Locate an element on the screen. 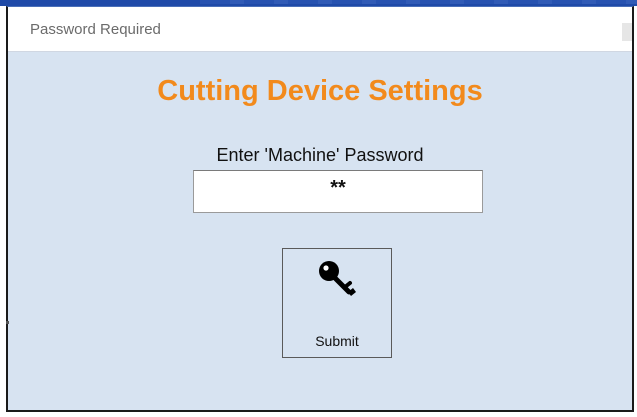  key-icon is located at coordinates (337, 278).